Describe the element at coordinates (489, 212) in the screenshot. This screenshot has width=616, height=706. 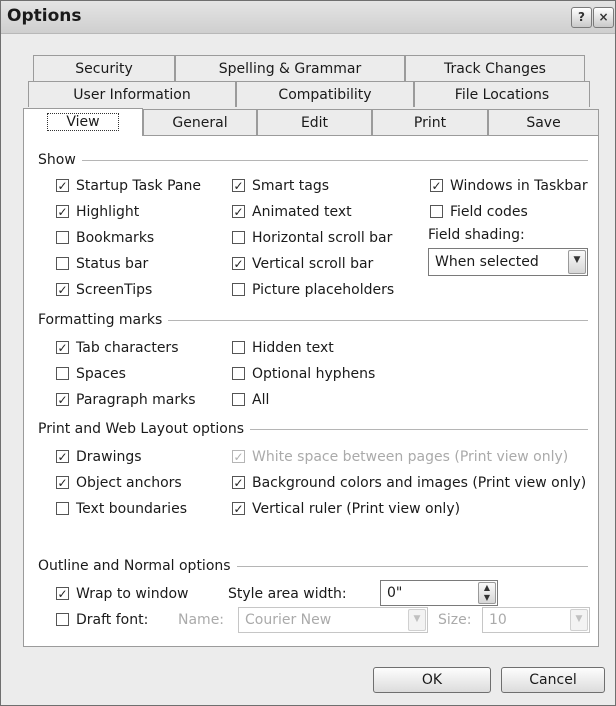
I see `checkbox-label: Field codes` at that location.